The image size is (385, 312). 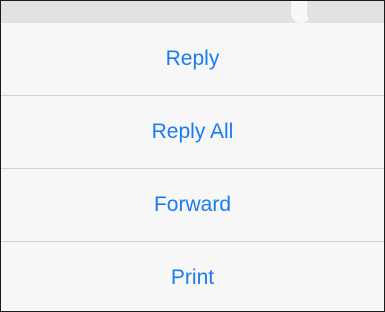 I want to click on forward-label: Forward, so click(x=192, y=204).